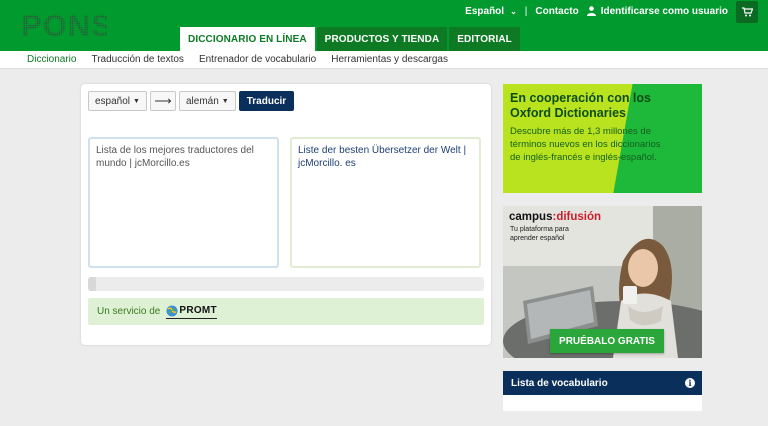 The width and height of the screenshot is (768, 426). What do you see at coordinates (484, 39) in the screenshot?
I see `tab-editorial: EDITORIAL` at bounding box center [484, 39].